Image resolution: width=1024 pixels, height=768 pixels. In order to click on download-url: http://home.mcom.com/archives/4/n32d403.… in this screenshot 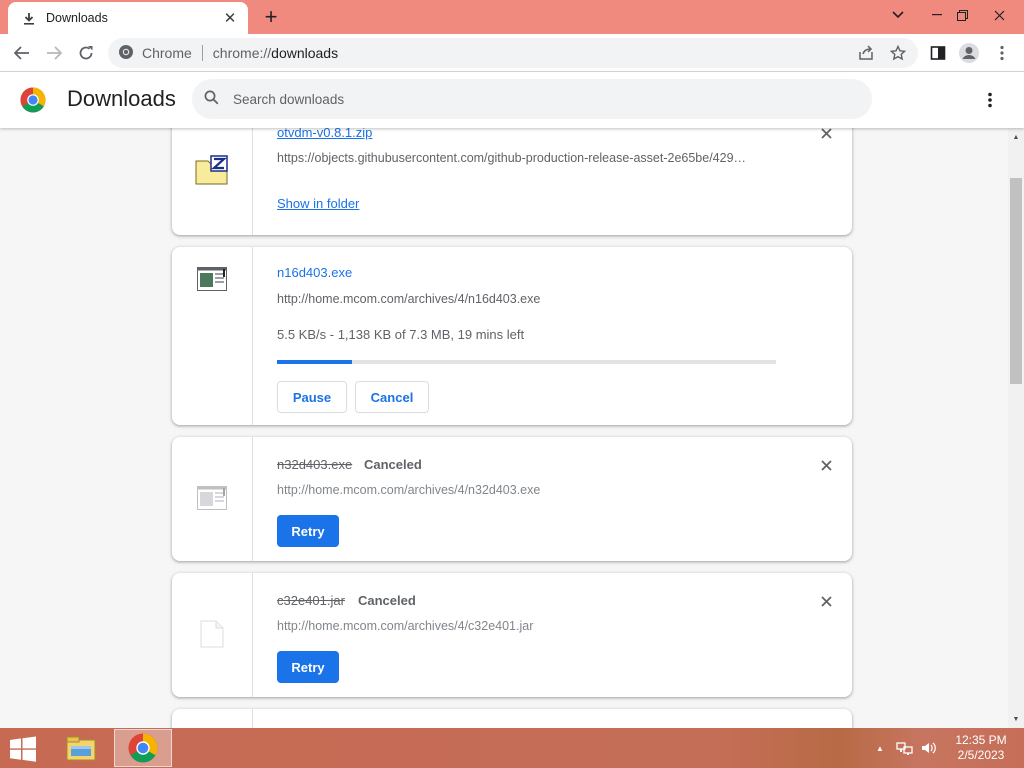, I will do `click(409, 490)`.